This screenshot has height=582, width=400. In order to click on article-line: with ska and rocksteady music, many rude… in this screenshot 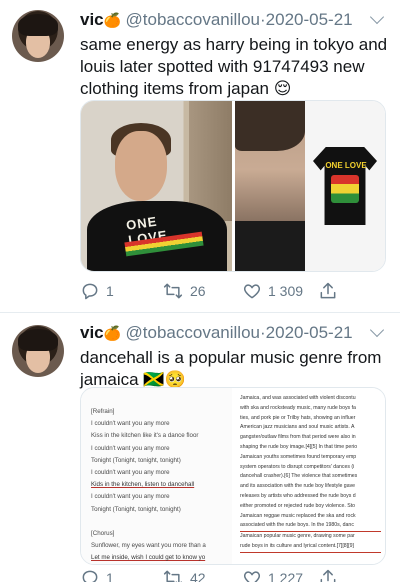, I will do `click(298, 407)`.